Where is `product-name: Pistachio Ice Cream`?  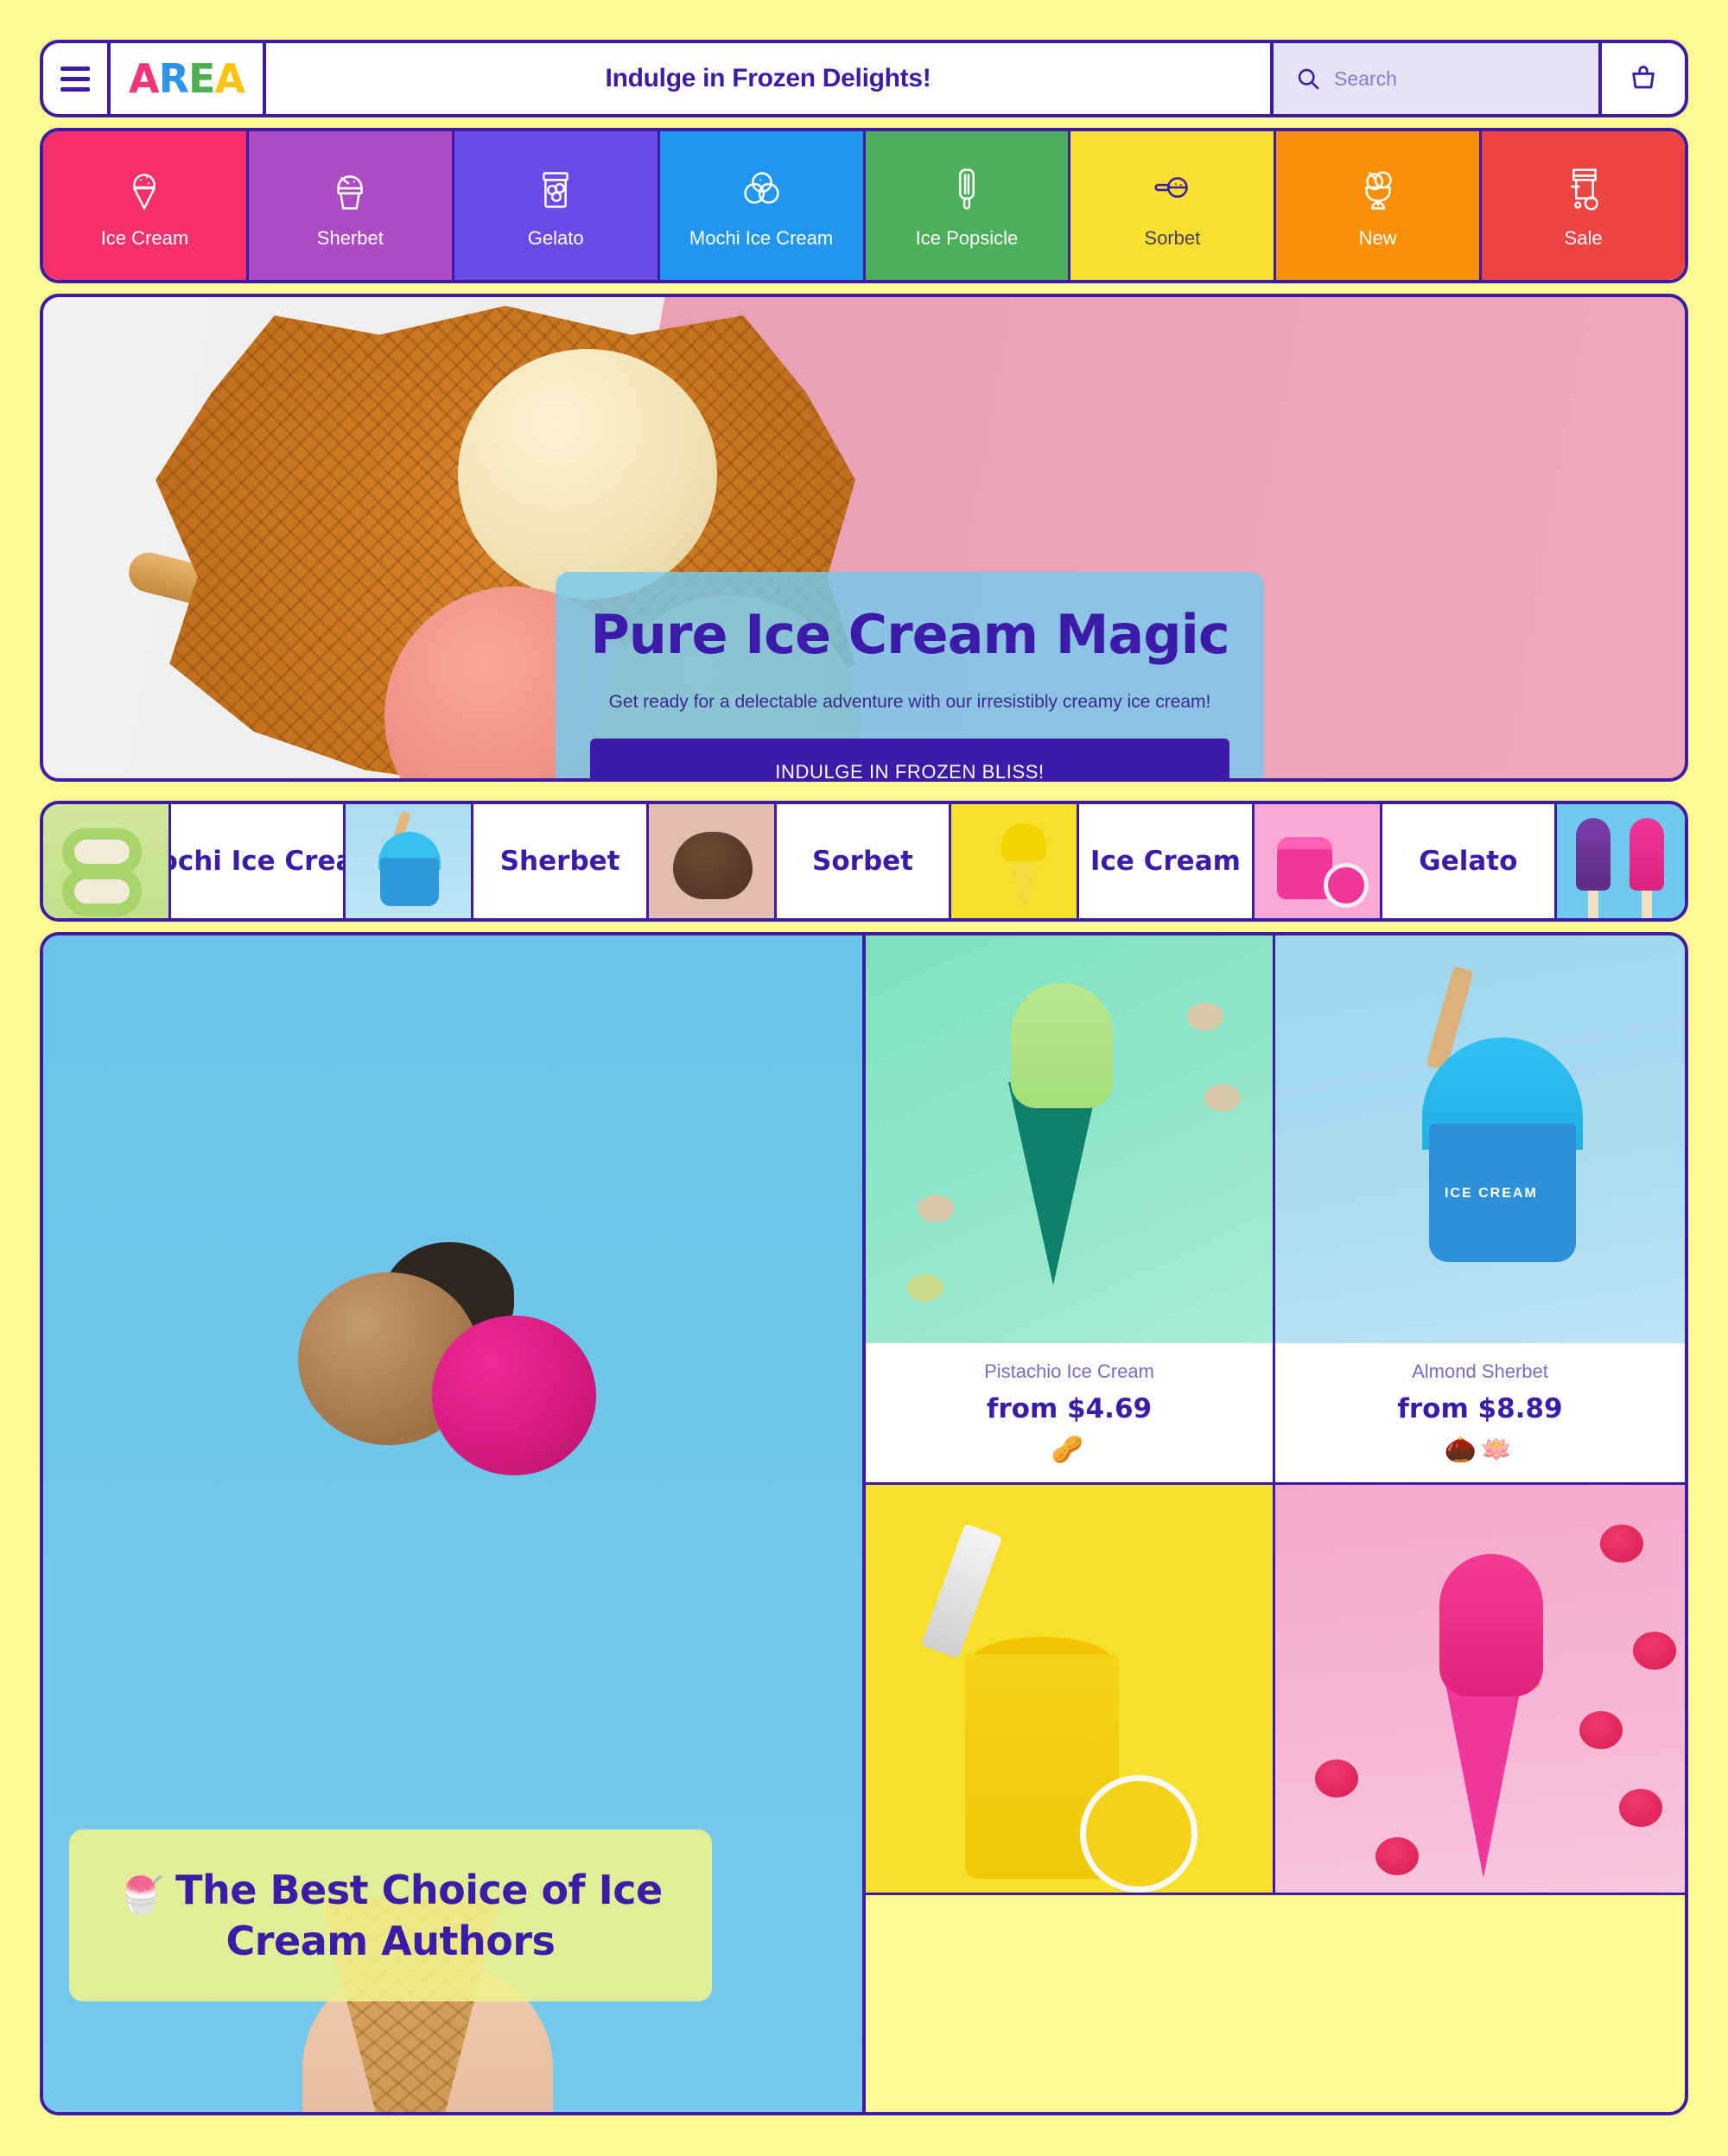 product-name: Pistachio Ice Cream is located at coordinates (1069, 1371).